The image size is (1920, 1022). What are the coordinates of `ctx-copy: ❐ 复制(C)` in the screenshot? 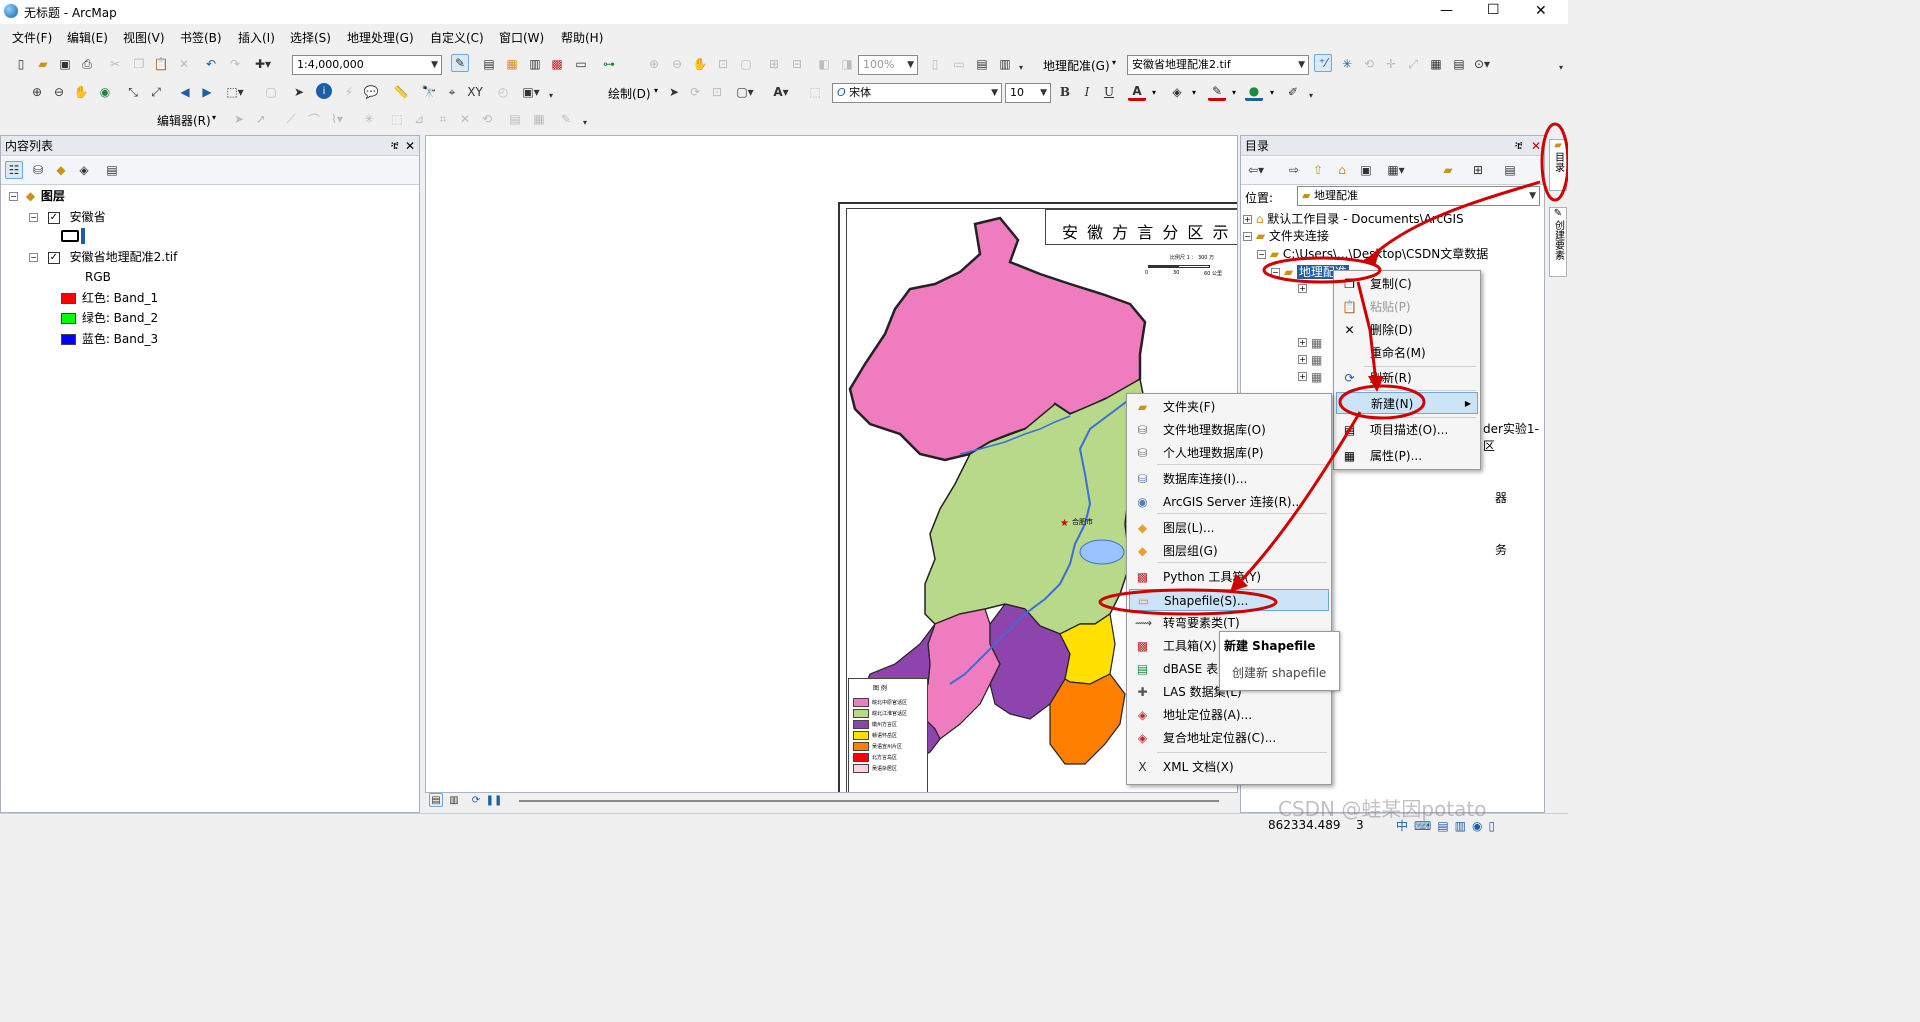 It's located at (1407, 284).